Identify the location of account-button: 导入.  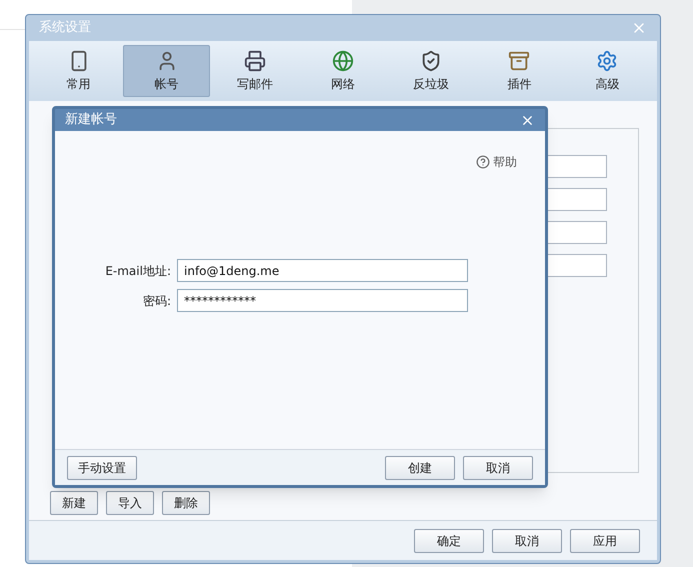
(130, 503).